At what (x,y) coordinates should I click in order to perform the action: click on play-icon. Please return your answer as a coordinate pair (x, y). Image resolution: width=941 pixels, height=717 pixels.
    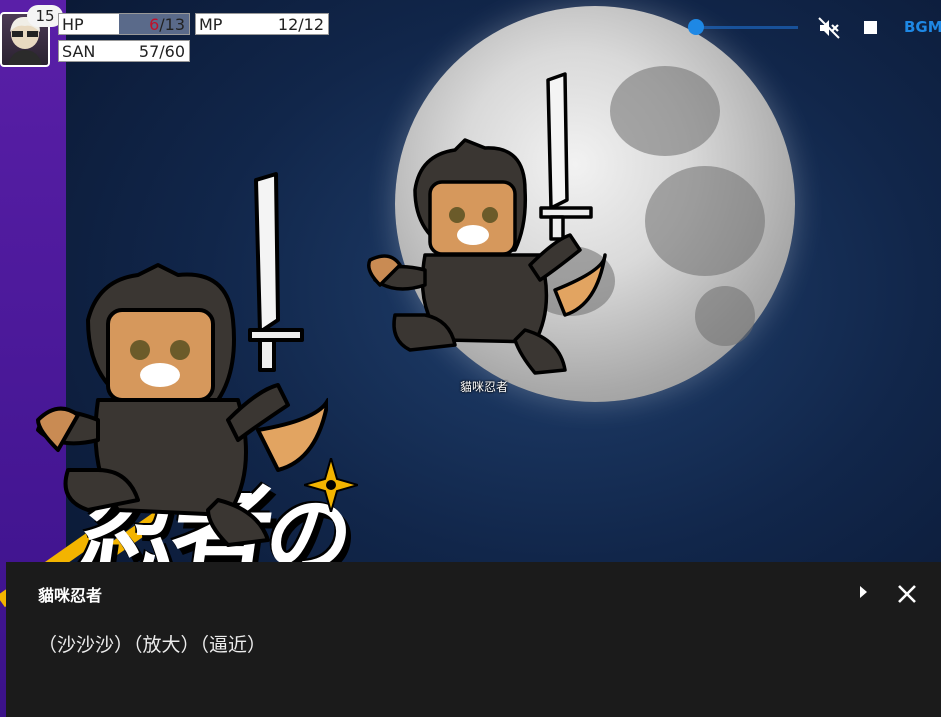
    Looking at the image, I should click on (863, 592).